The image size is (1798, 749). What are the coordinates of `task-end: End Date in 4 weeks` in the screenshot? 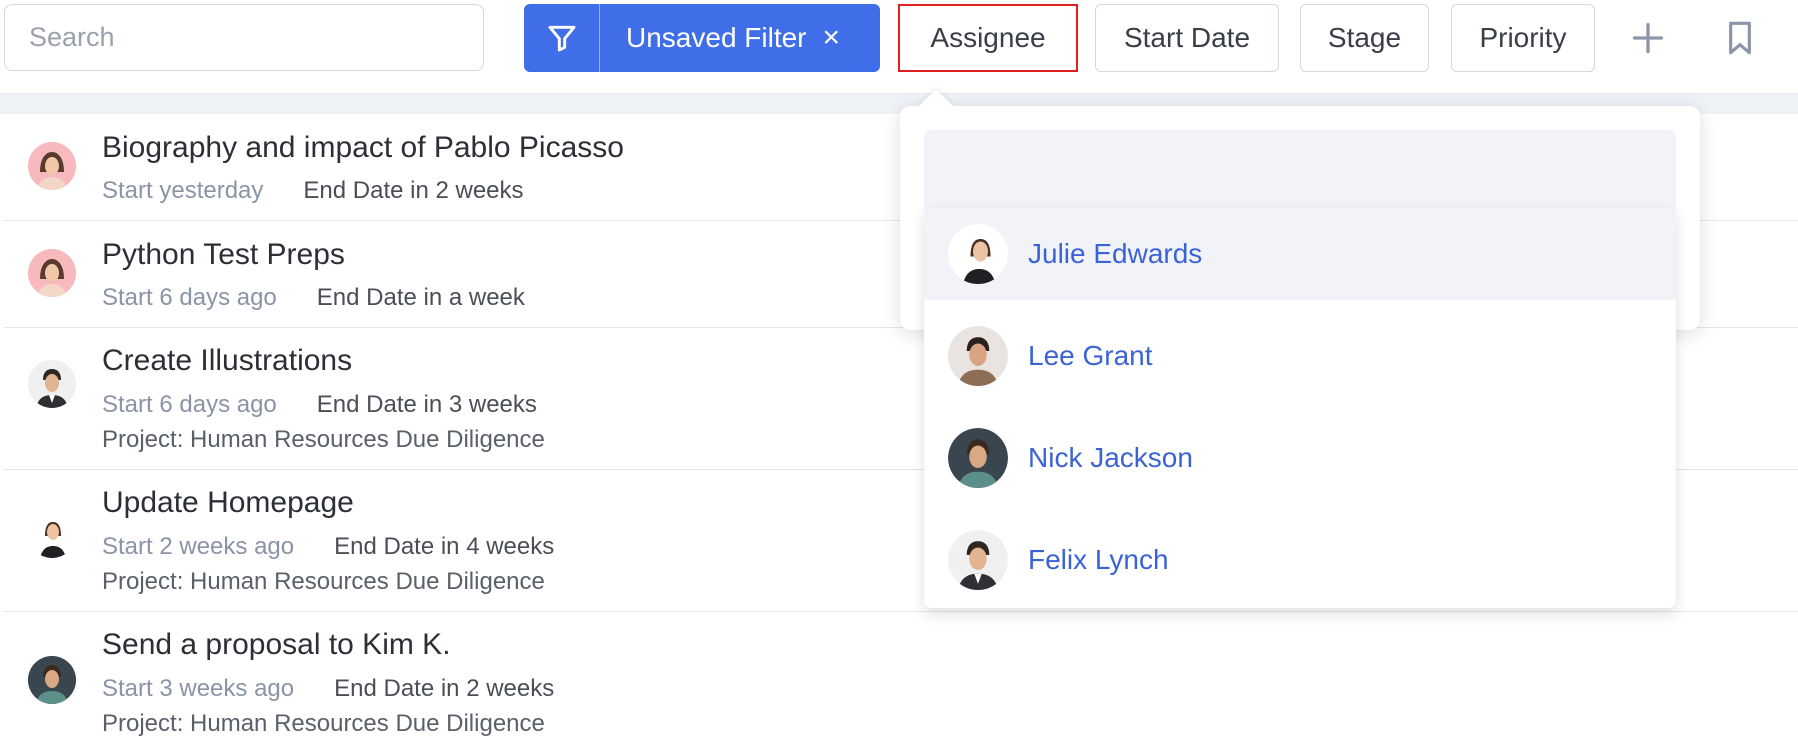 It's located at (444, 546).